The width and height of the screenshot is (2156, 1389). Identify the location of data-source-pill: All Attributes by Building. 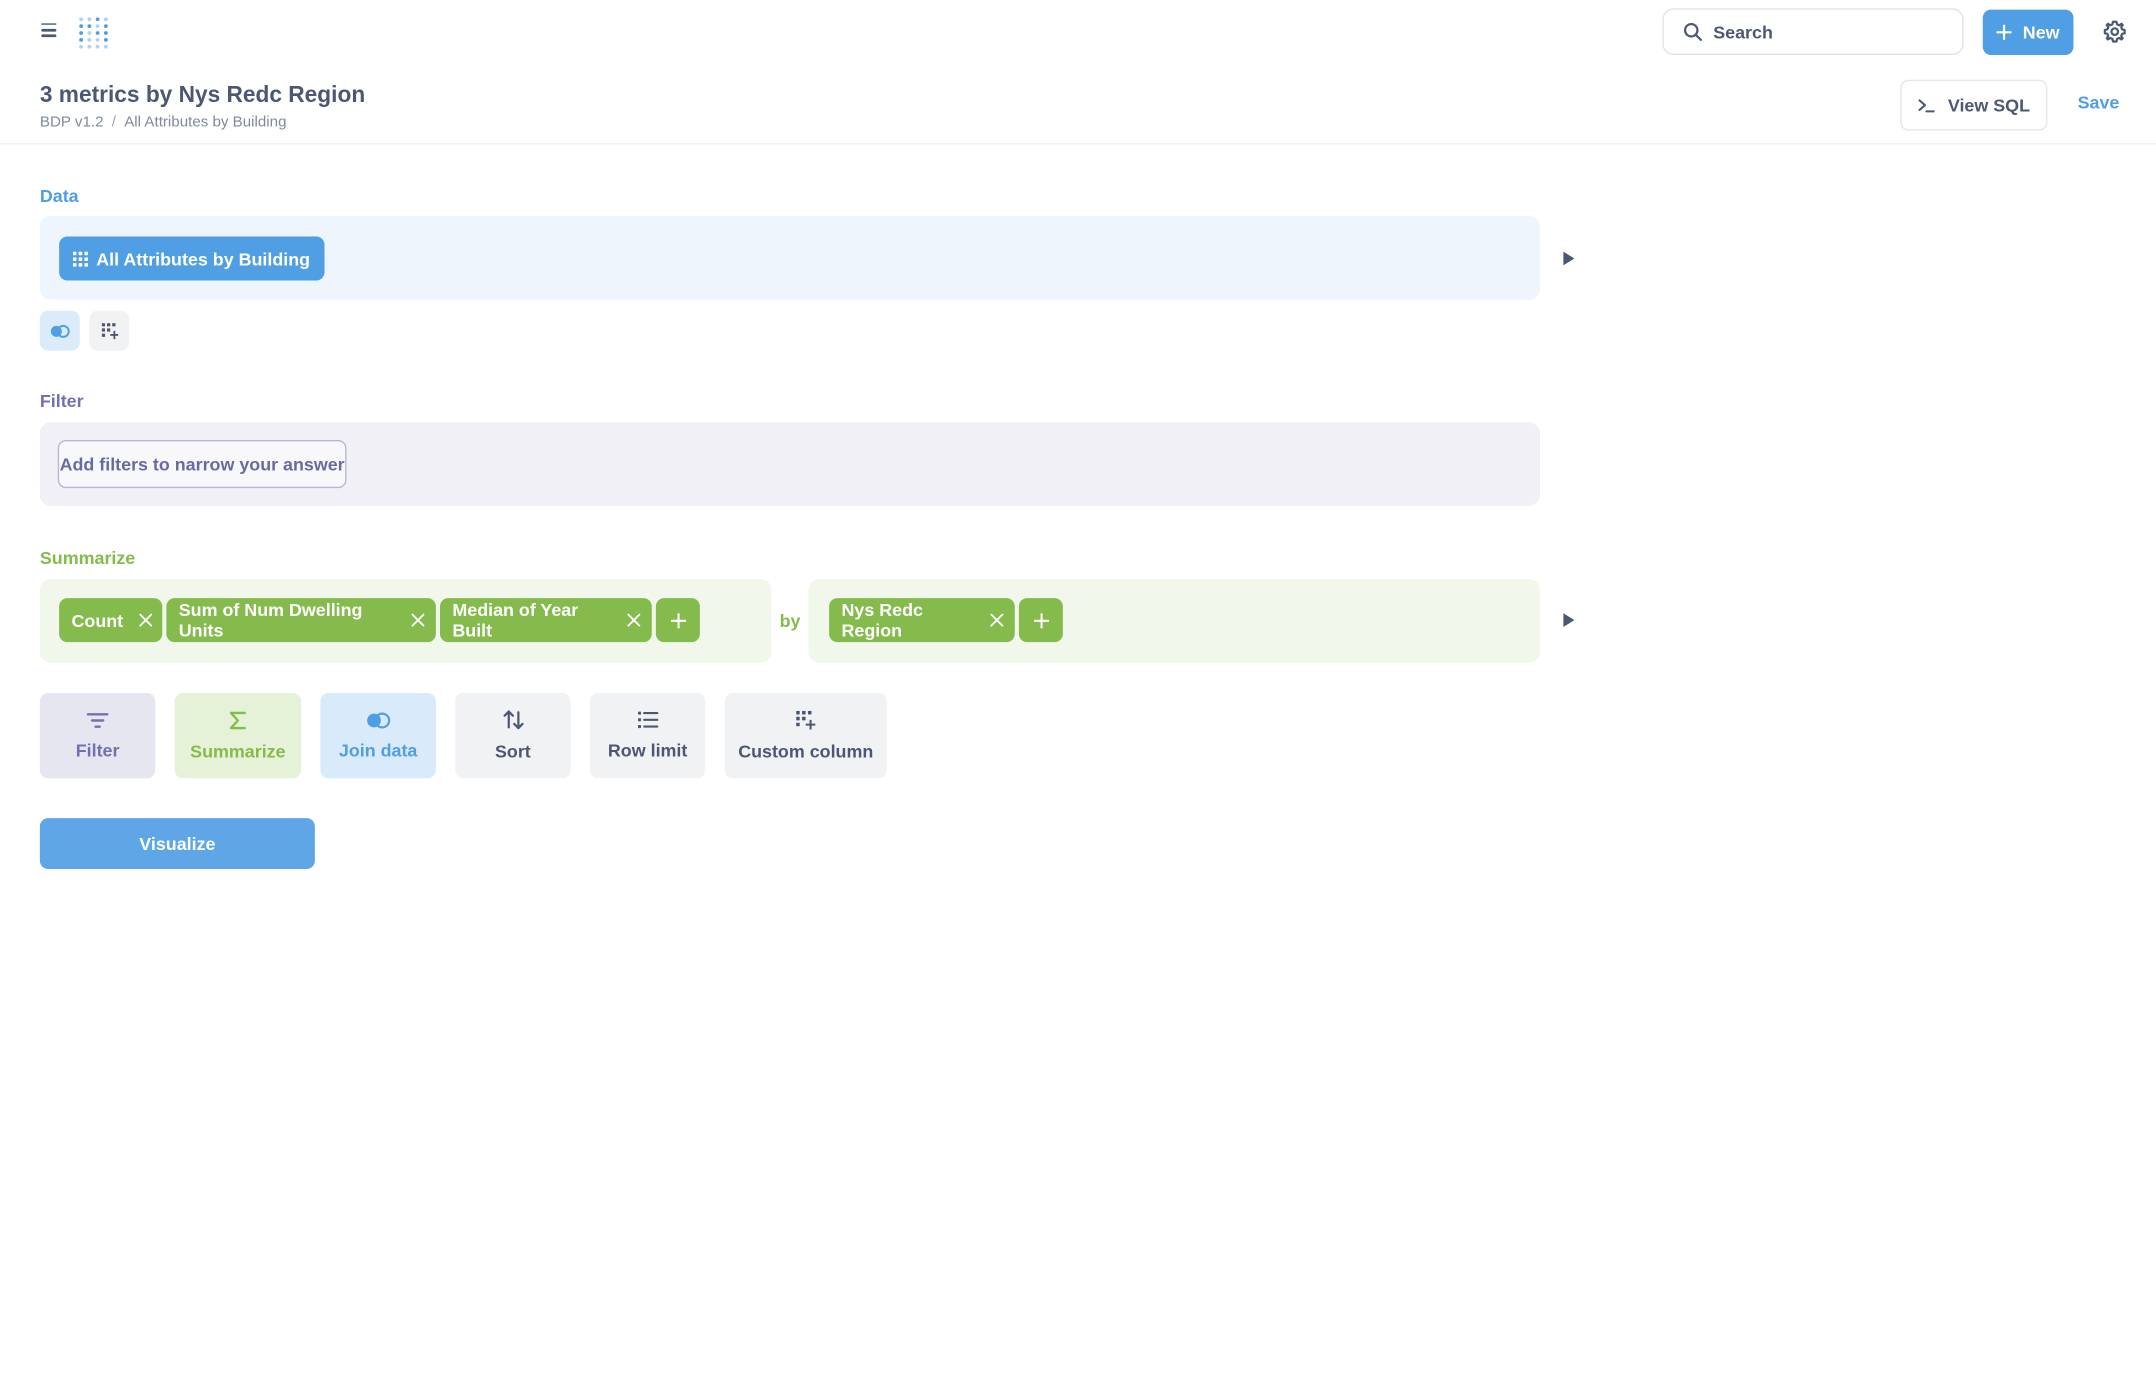
(191, 258).